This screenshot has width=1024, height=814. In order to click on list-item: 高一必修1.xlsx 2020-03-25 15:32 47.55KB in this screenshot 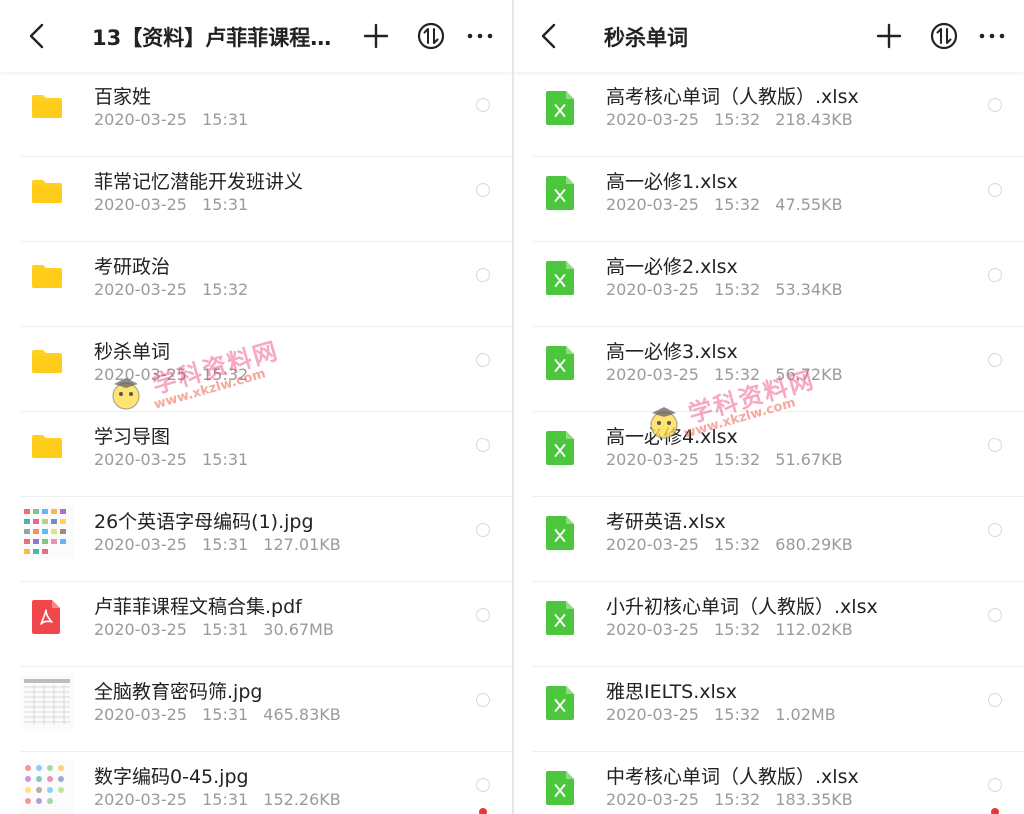, I will do `click(769, 199)`.